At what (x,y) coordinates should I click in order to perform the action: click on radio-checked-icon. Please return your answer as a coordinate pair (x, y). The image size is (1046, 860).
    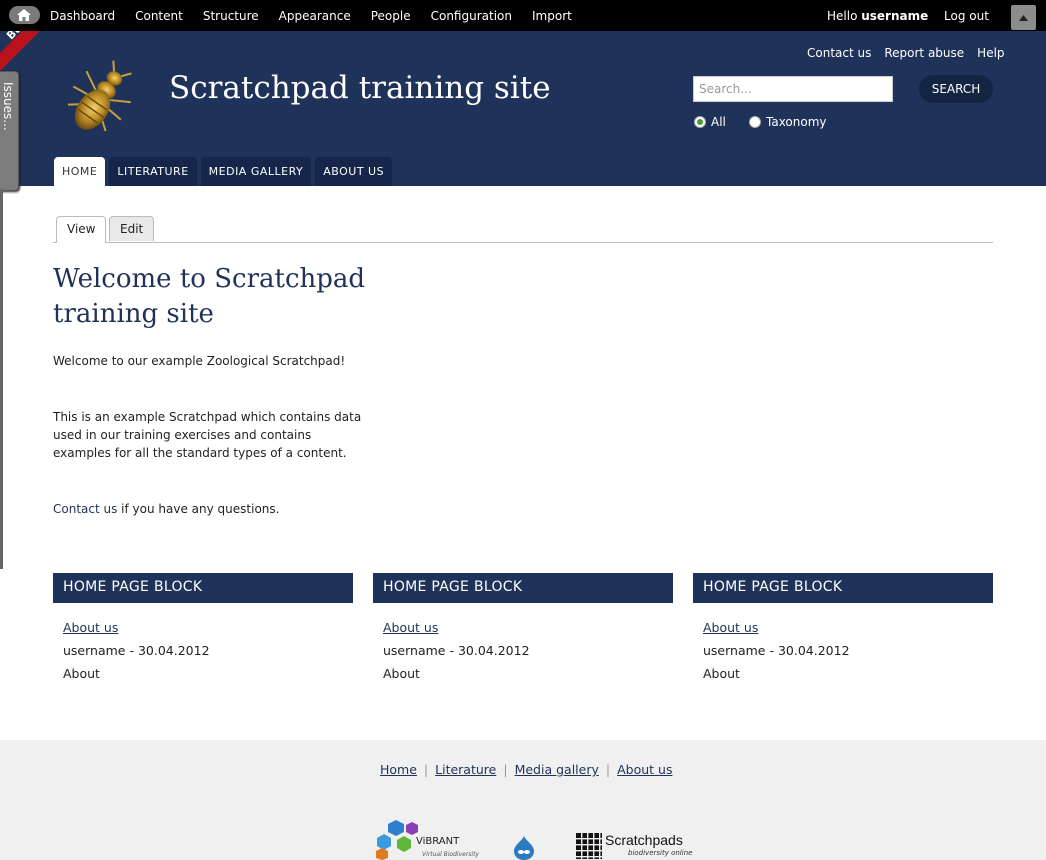
    Looking at the image, I should click on (700, 122).